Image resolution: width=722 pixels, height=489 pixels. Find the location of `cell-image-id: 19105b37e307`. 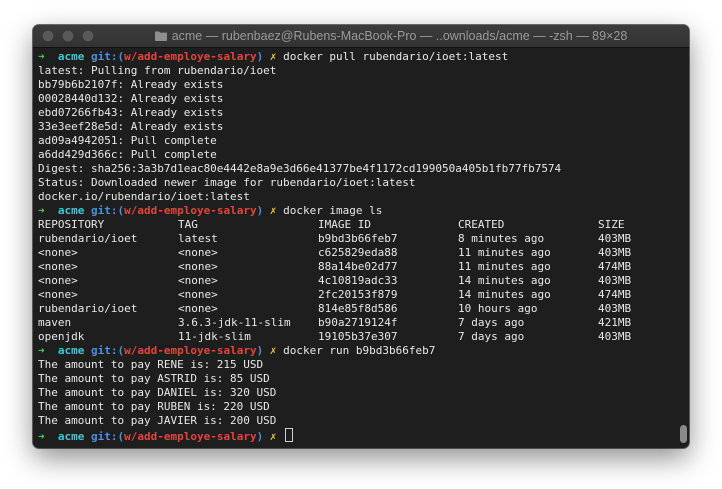

cell-image-id: 19105b37e307 is located at coordinates (358, 336).